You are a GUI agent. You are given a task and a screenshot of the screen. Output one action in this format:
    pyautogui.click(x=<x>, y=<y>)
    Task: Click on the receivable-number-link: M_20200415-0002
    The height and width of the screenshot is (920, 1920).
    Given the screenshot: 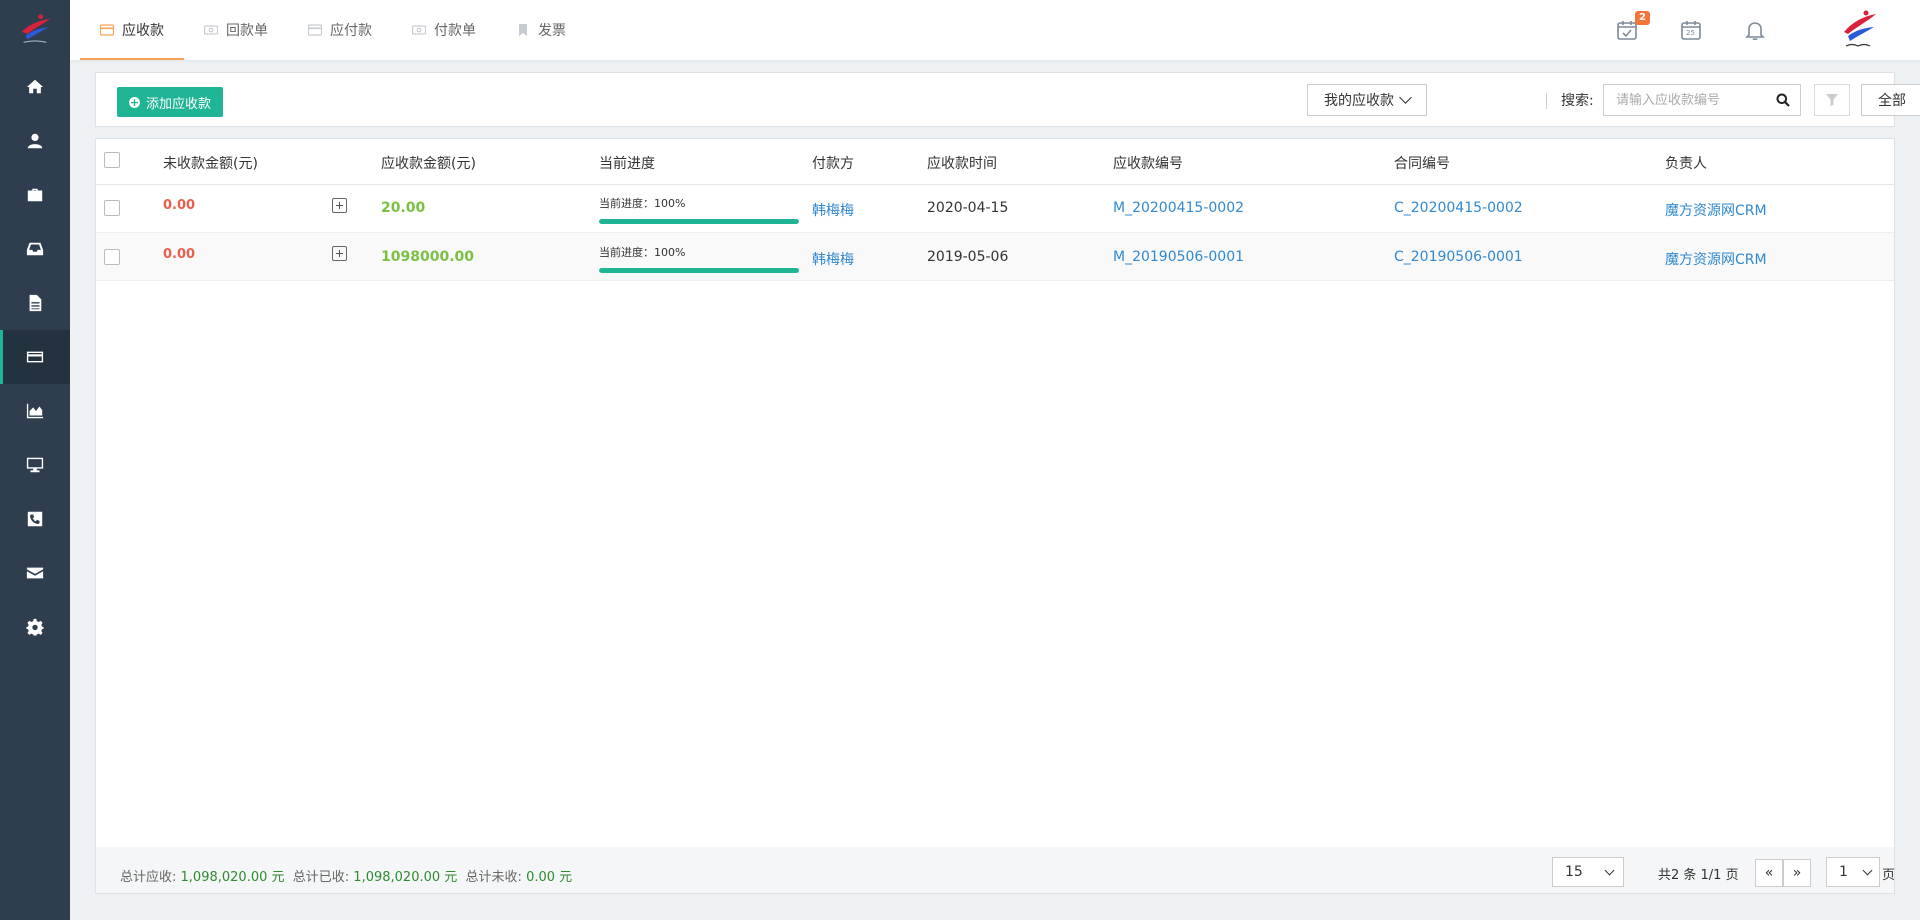 What is the action you would take?
    pyautogui.click(x=1178, y=208)
    